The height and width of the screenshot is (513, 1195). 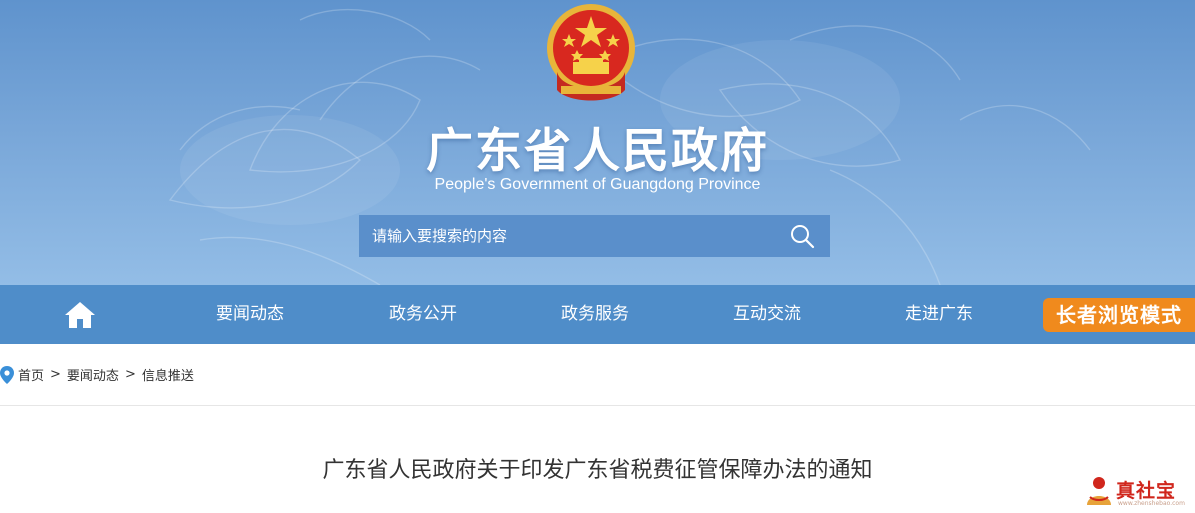 What do you see at coordinates (1146, 491) in the screenshot?
I see `watermark-text: 真社宝` at bounding box center [1146, 491].